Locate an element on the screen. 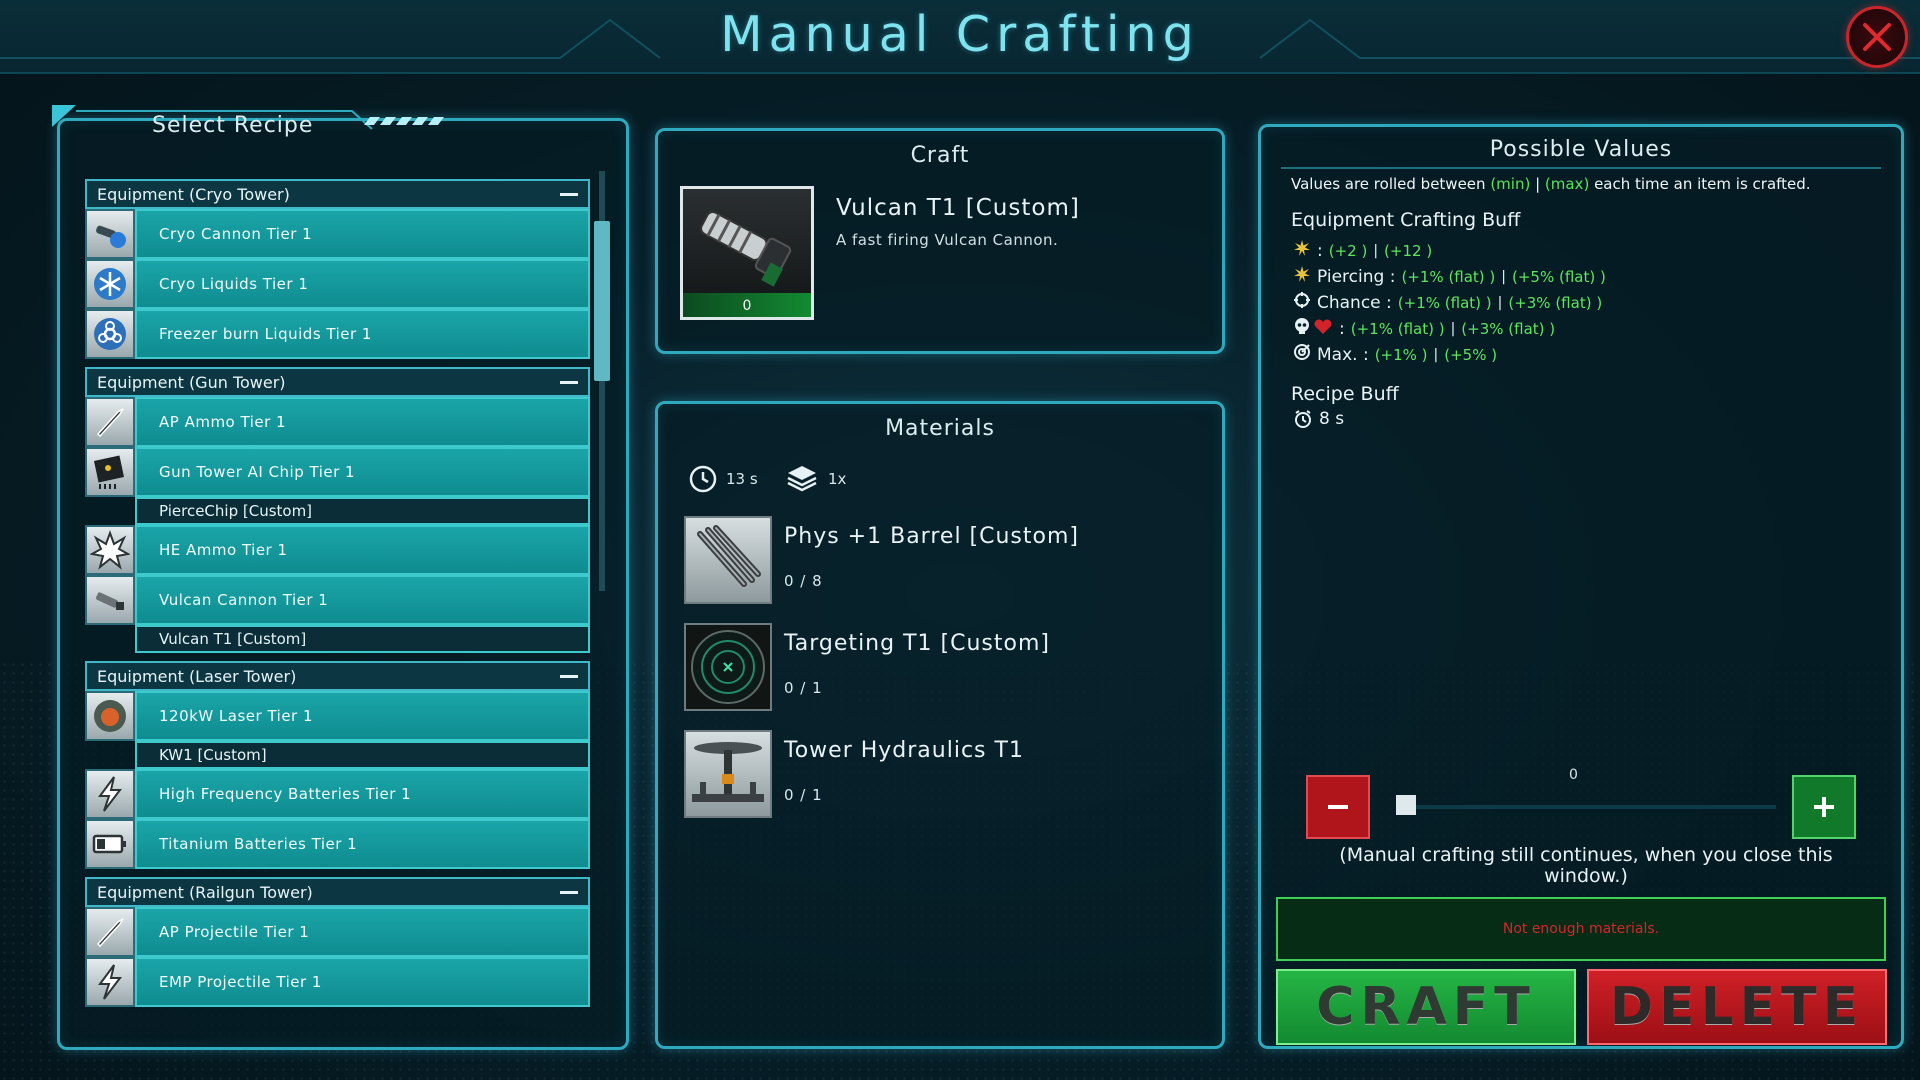 The height and width of the screenshot is (1080, 1920). recipe-label: Vulcan T1 [Custom] is located at coordinates (362, 639).